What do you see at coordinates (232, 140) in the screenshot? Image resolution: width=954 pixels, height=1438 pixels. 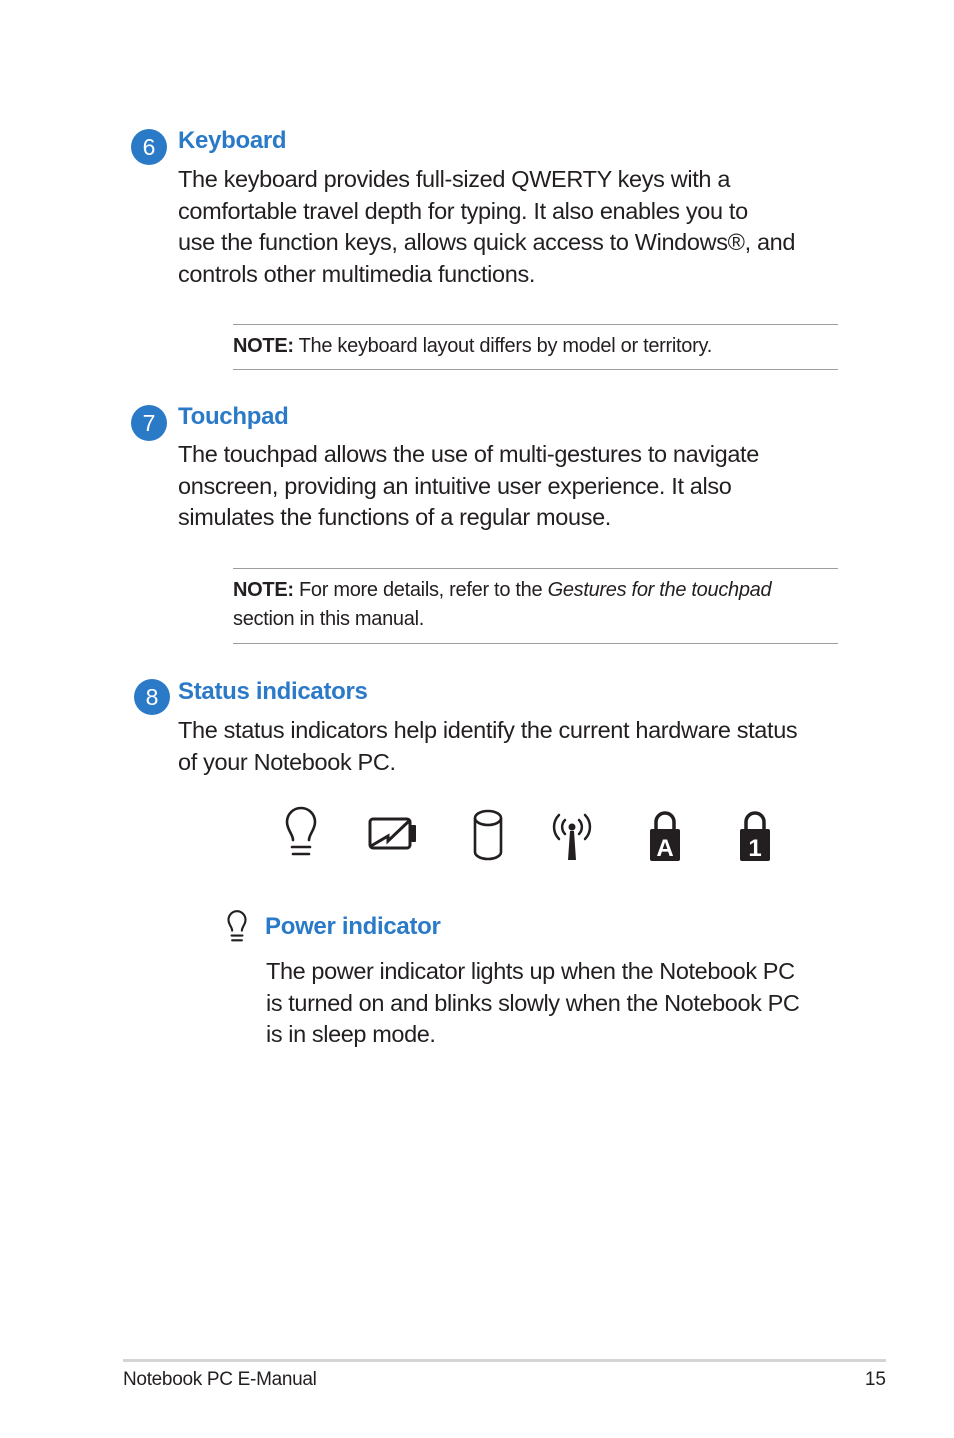 I see `section-heading: Keyboard` at bounding box center [232, 140].